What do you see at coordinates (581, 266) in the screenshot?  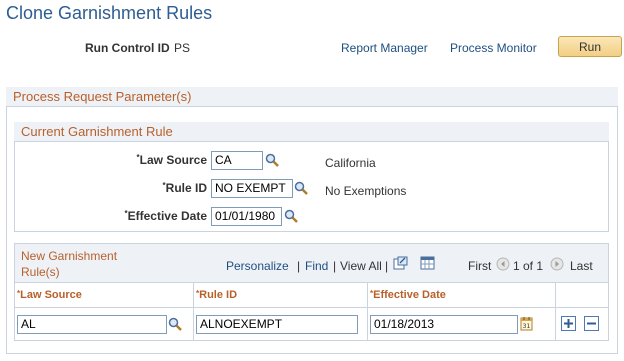 I see `last-label: Last` at bounding box center [581, 266].